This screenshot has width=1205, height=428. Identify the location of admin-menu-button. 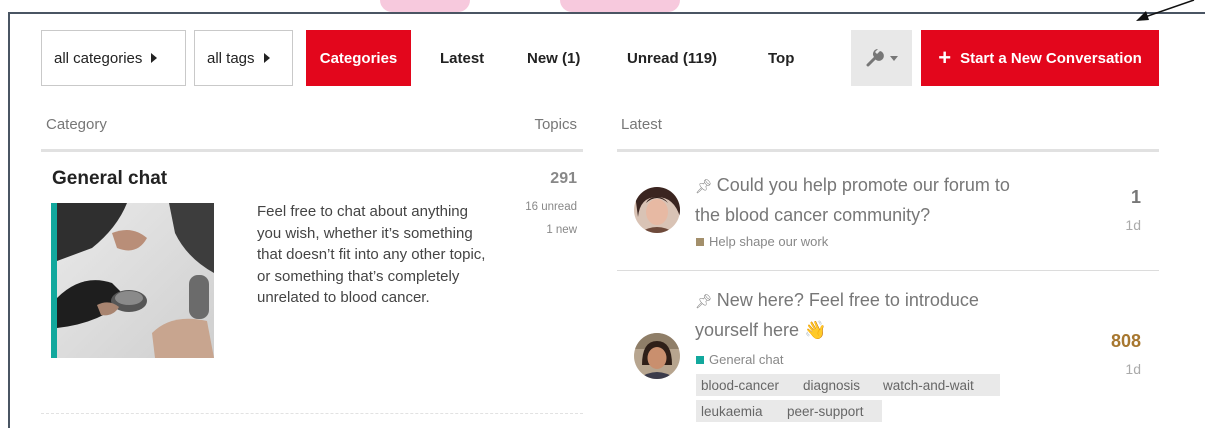
(881, 58).